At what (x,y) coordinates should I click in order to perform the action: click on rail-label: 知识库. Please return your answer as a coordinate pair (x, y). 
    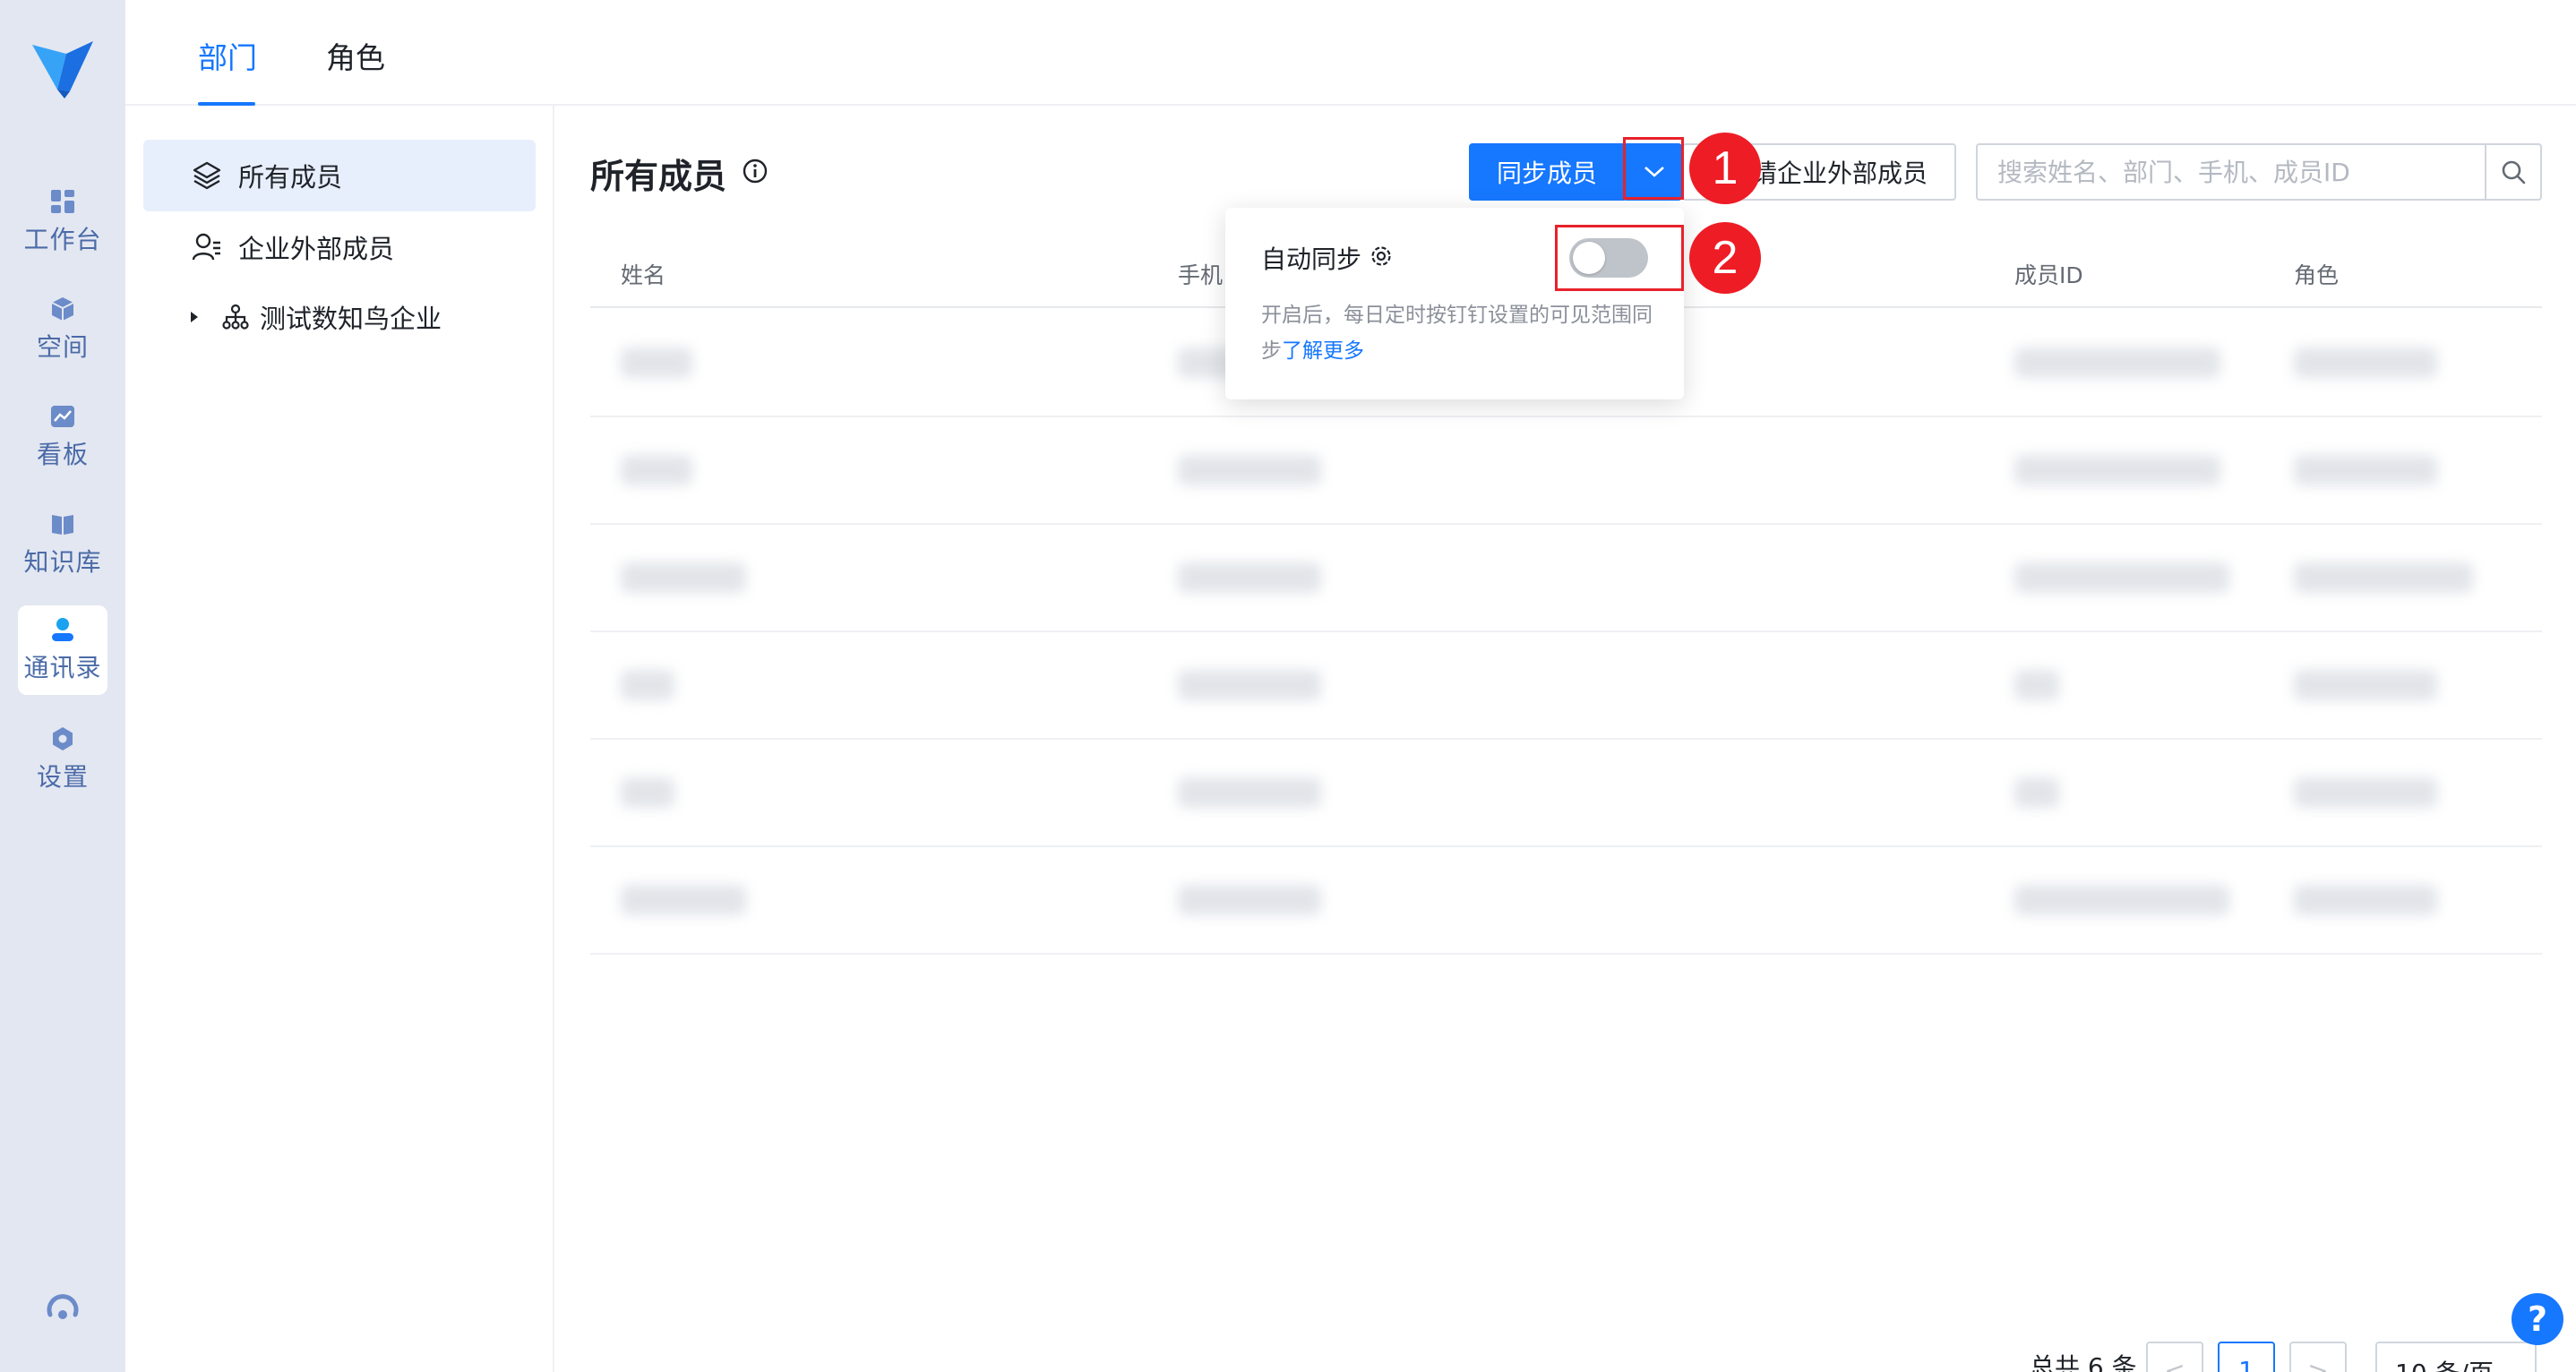
    Looking at the image, I should click on (62, 562).